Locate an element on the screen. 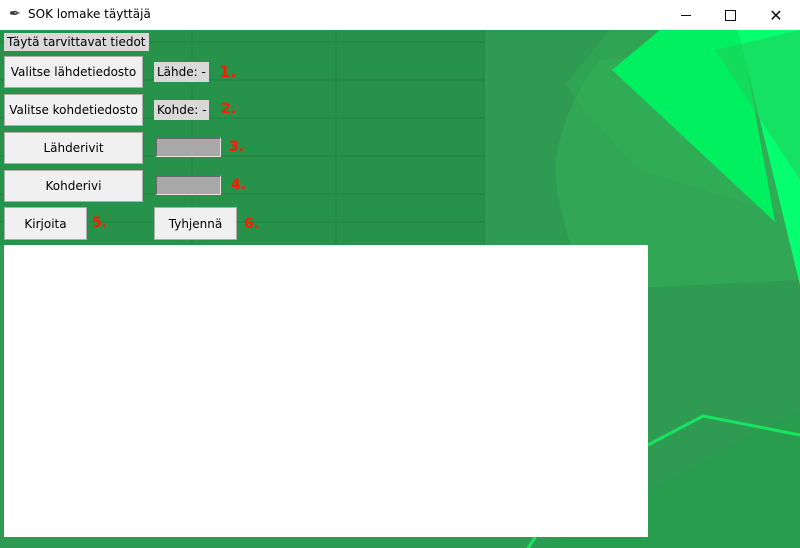 The width and height of the screenshot is (800, 548). source-rows-button: Lähderivit is located at coordinates (73, 148).